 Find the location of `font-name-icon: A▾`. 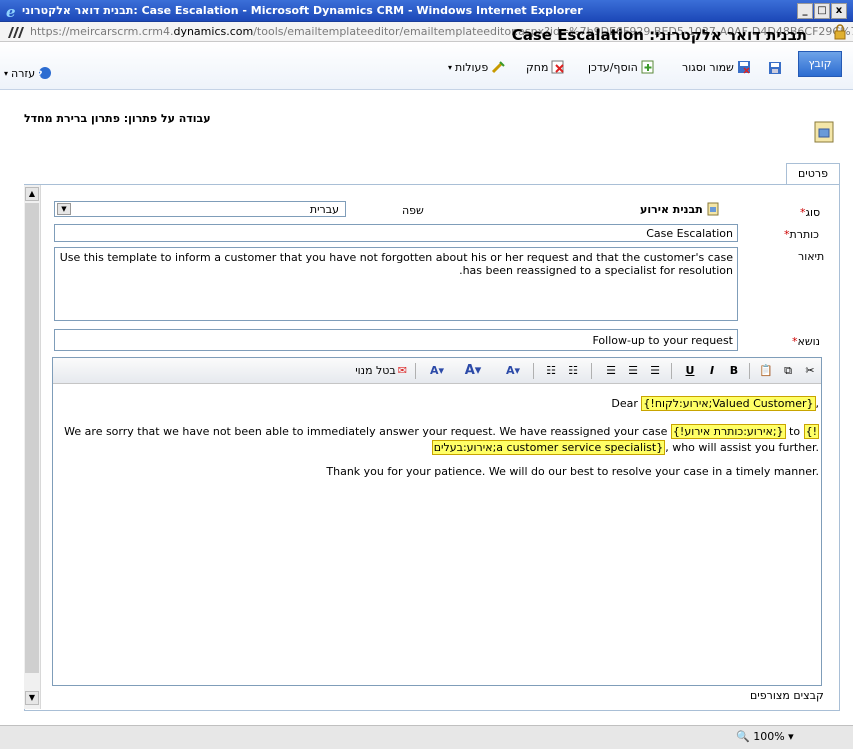

font-name-icon: A▾ is located at coordinates (437, 371).